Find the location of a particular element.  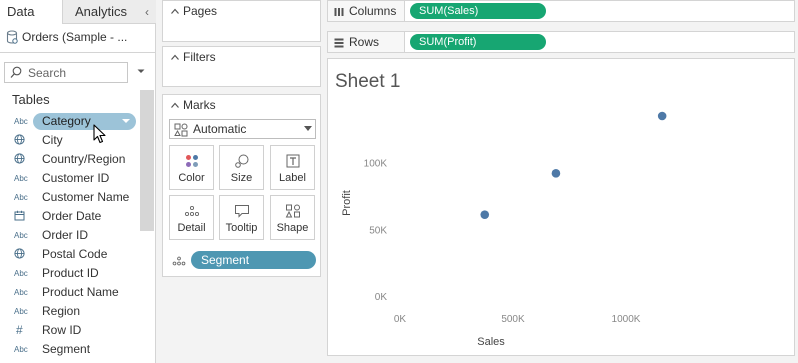

pages-card: Pages is located at coordinates (241, 21).